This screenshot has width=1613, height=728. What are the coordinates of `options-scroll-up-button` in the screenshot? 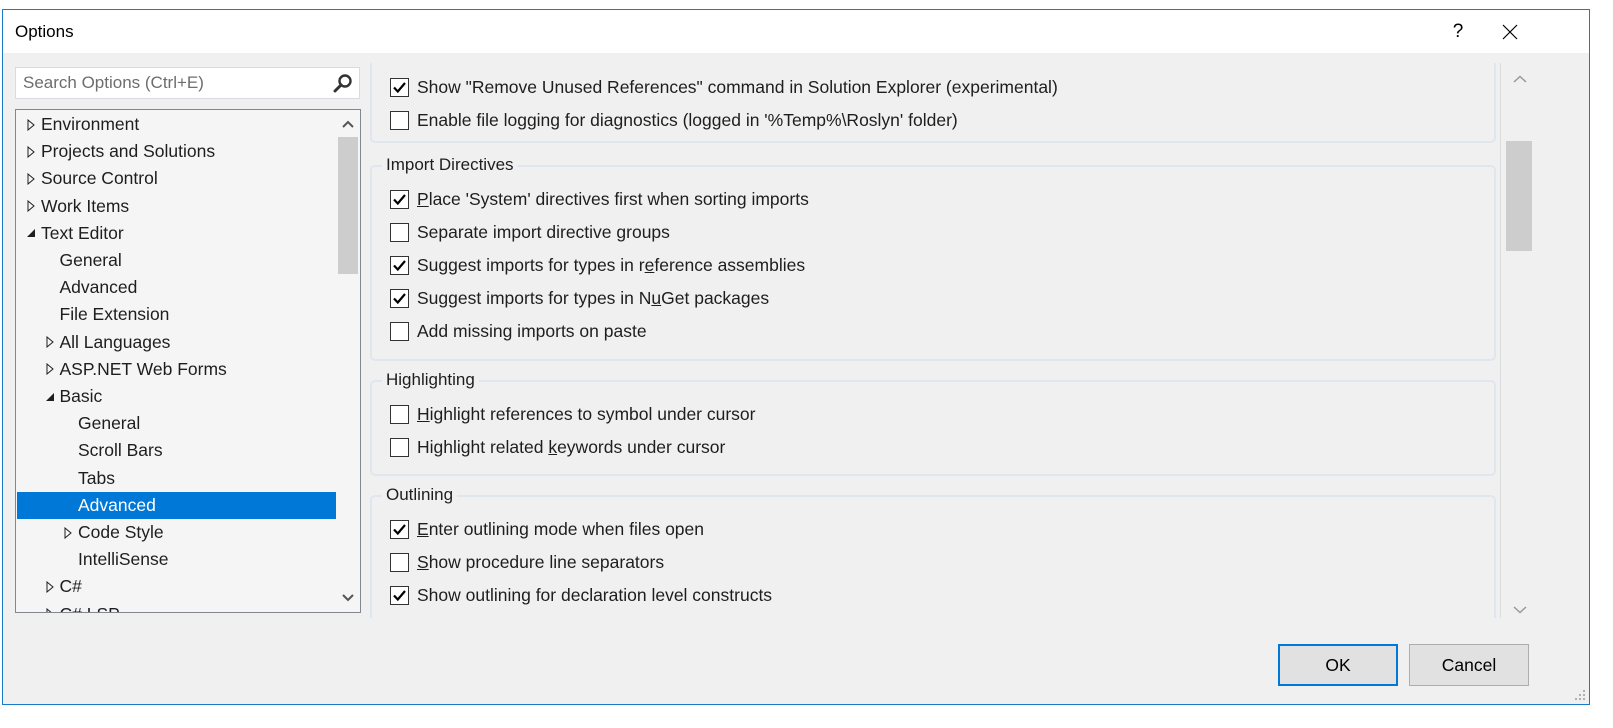 It's located at (1520, 79).